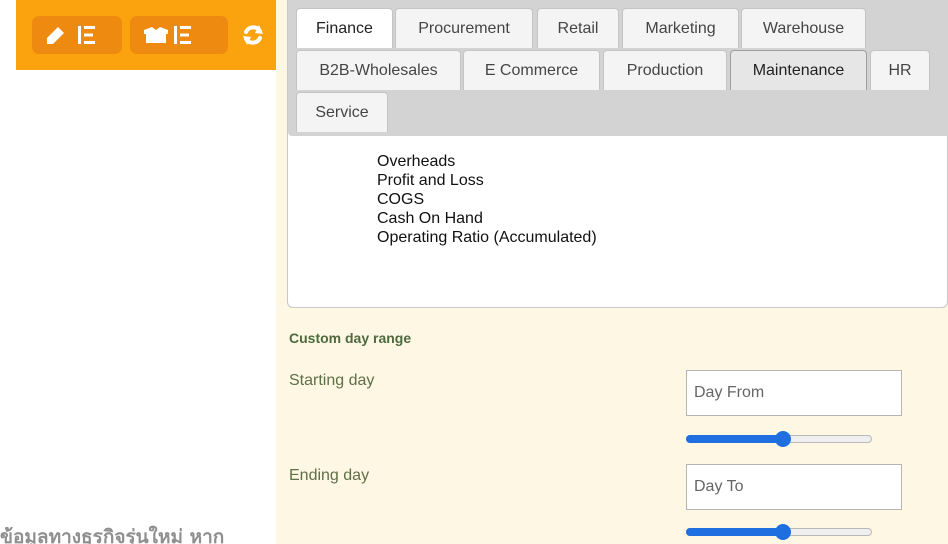 The image size is (948, 544). I want to click on day-from-input, so click(794, 393).